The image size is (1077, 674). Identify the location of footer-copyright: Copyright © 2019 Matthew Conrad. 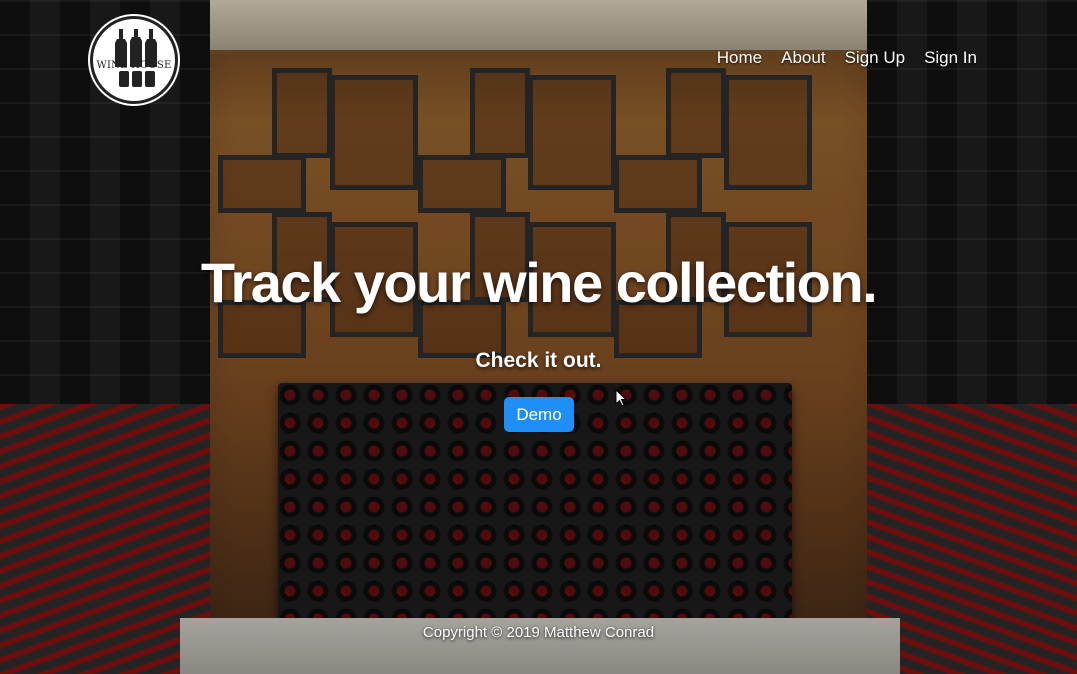
(538, 632).